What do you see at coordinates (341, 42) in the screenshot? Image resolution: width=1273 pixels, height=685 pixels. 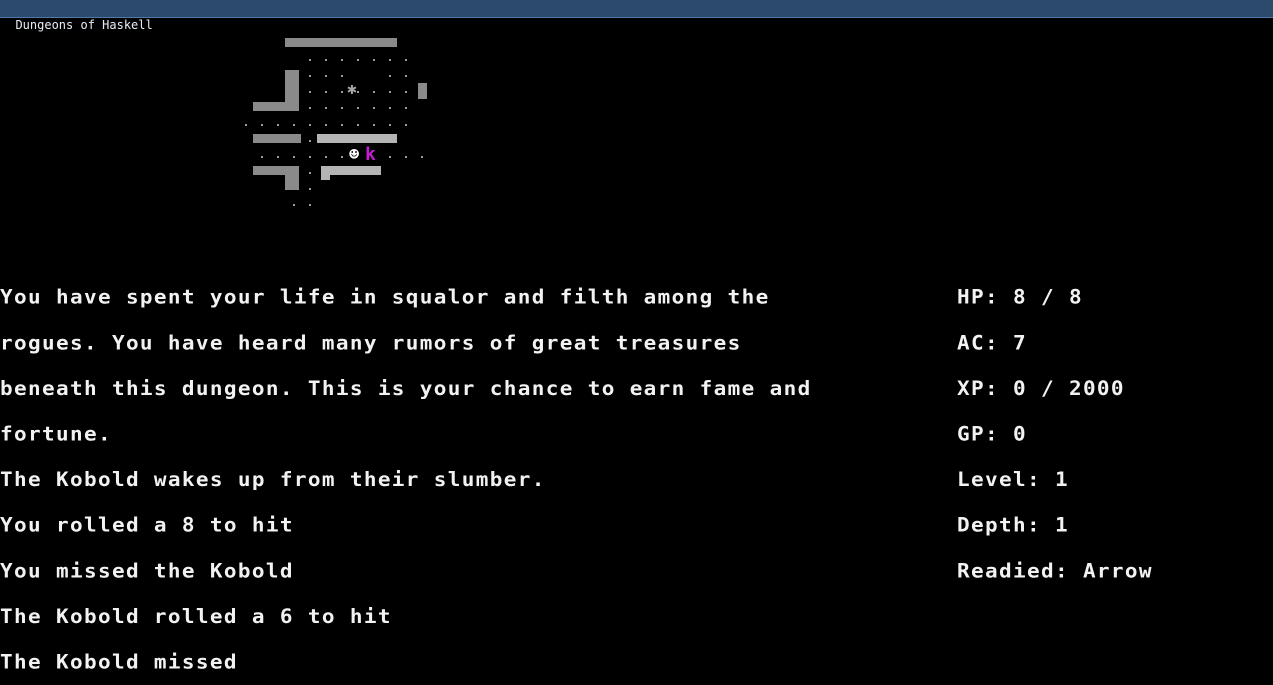 I see `wall-top` at bounding box center [341, 42].